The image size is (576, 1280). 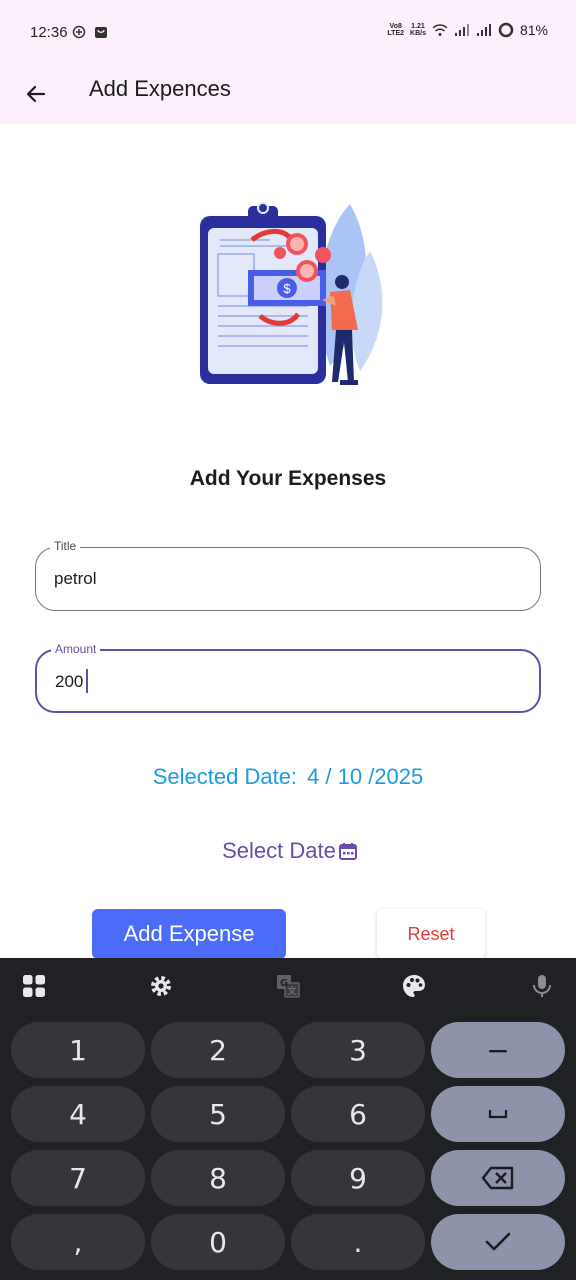 I want to click on key-2: 2, so click(x=218, y=1050).